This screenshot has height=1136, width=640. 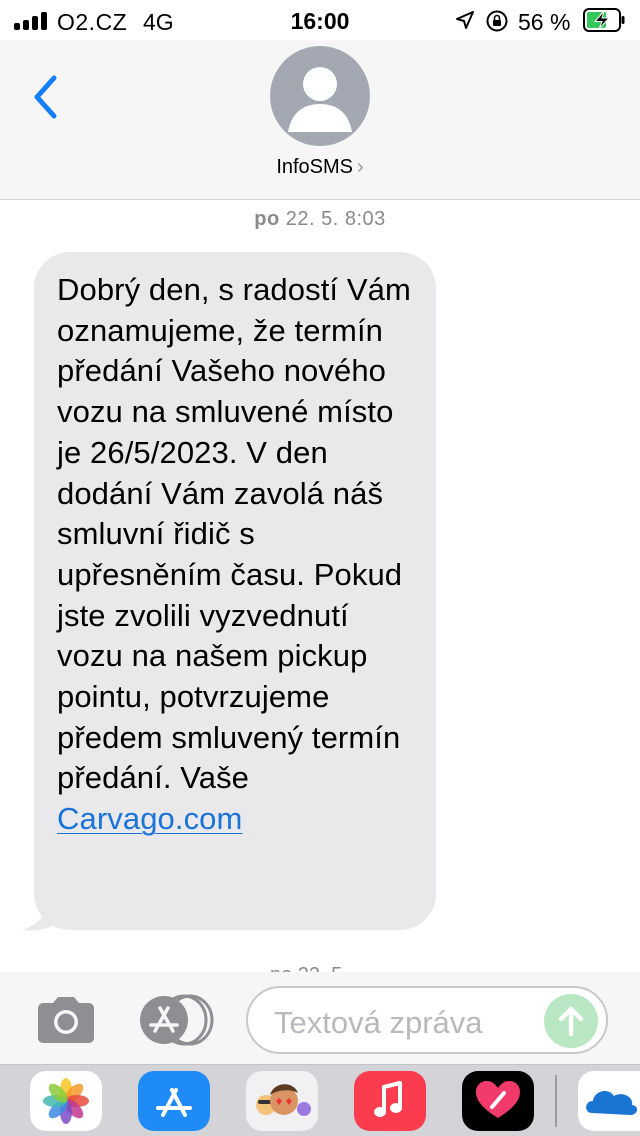 What do you see at coordinates (556, 1101) in the screenshot?
I see `drawer-divider` at bounding box center [556, 1101].